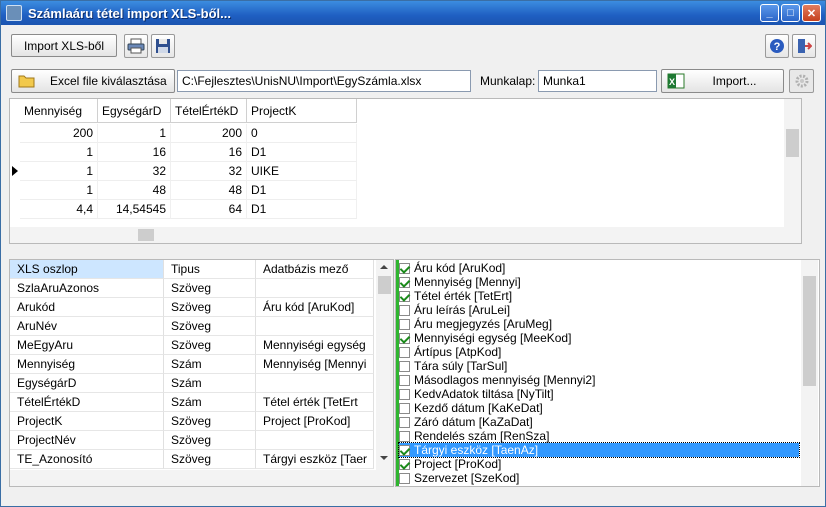 Image resolution: width=826 pixels, height=507 pixels. I want to click on field-checklist-item: Tára súly [TarSul], so click(453, 366).